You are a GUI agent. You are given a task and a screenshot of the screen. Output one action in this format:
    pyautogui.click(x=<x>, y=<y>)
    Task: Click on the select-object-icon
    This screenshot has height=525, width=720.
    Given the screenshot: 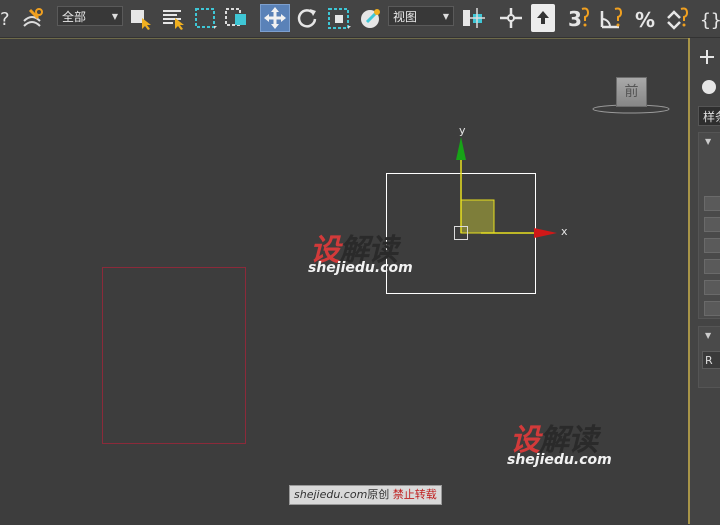 What is the action you would take?
    pyautogui.click(x=141, y=18)
    